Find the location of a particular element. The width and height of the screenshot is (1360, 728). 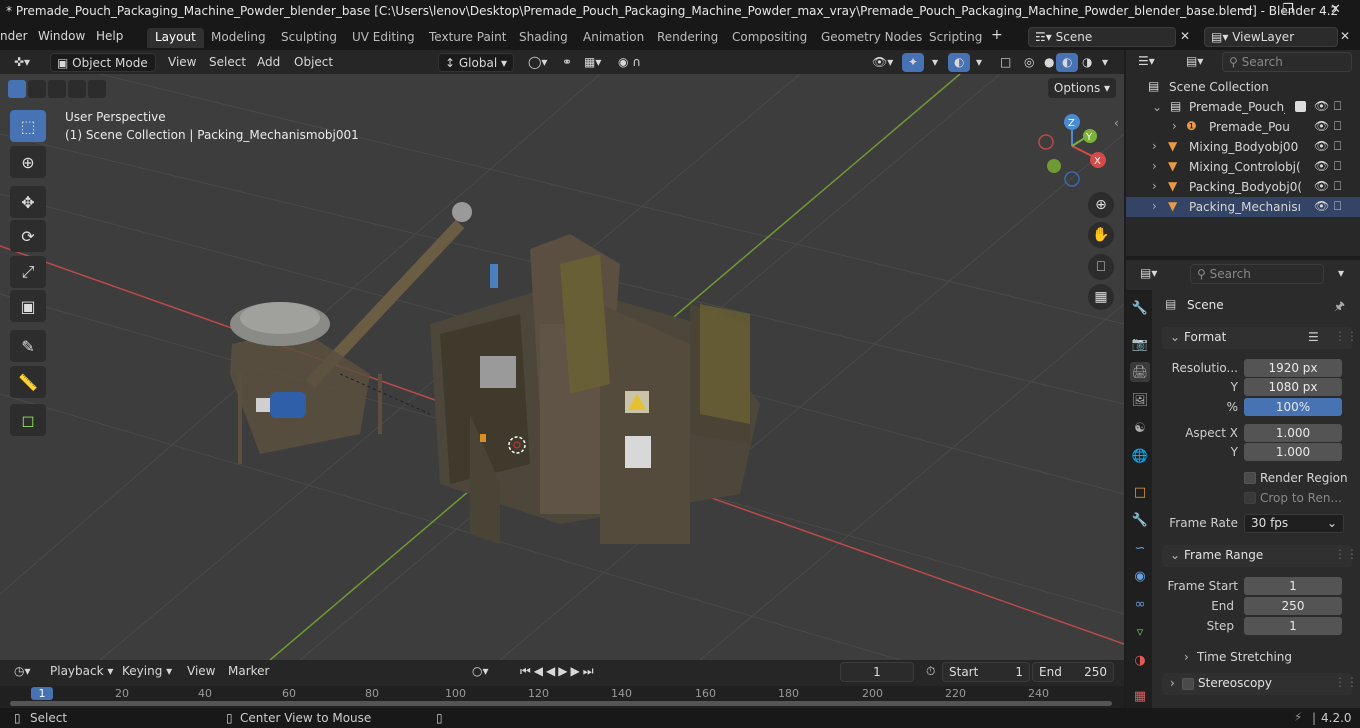

stereoscopy-checkbox is located at coordinates (1188, 684).